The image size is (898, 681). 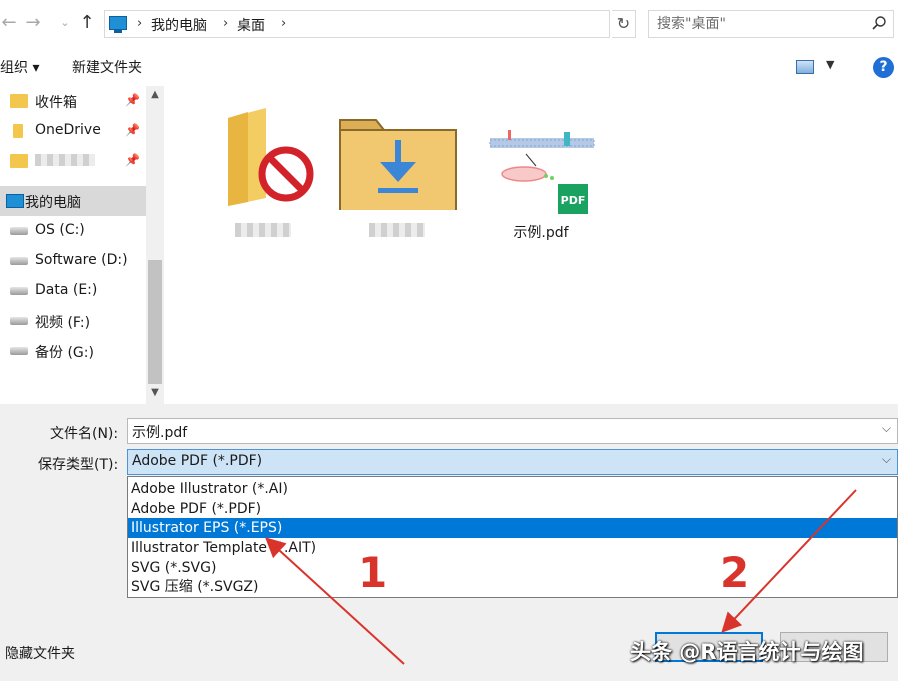 I want to click on sidebar-scrollbar: ▲ ▼, so click(x=155, y=245).